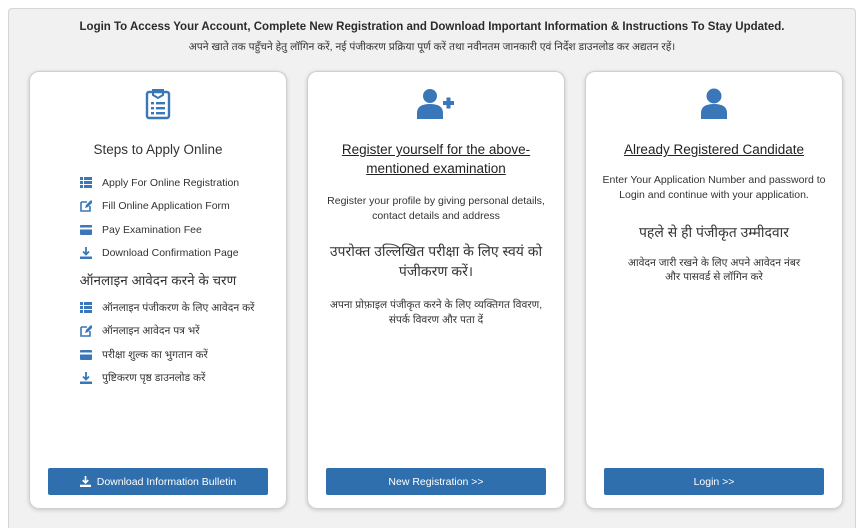 This screenshot has width=867, height=528. What do you see at coordinates (158, 106) in the screenshot?
I see `clipboard-list-icon` at bounding box center [158, 106].